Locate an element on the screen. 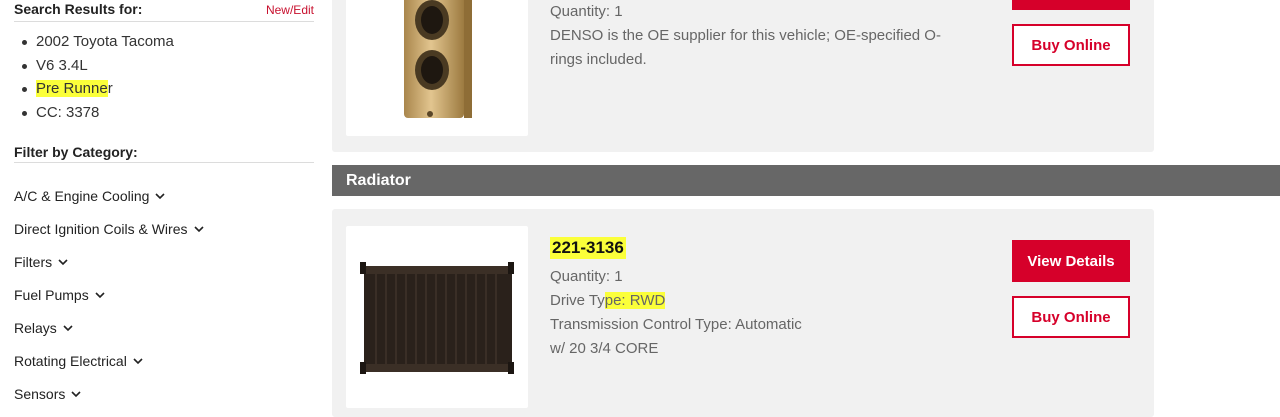 This screenshot has height=417, width=1280. category-rotating-electrical: Rotating Electrical is located at coordinates (164, 360).